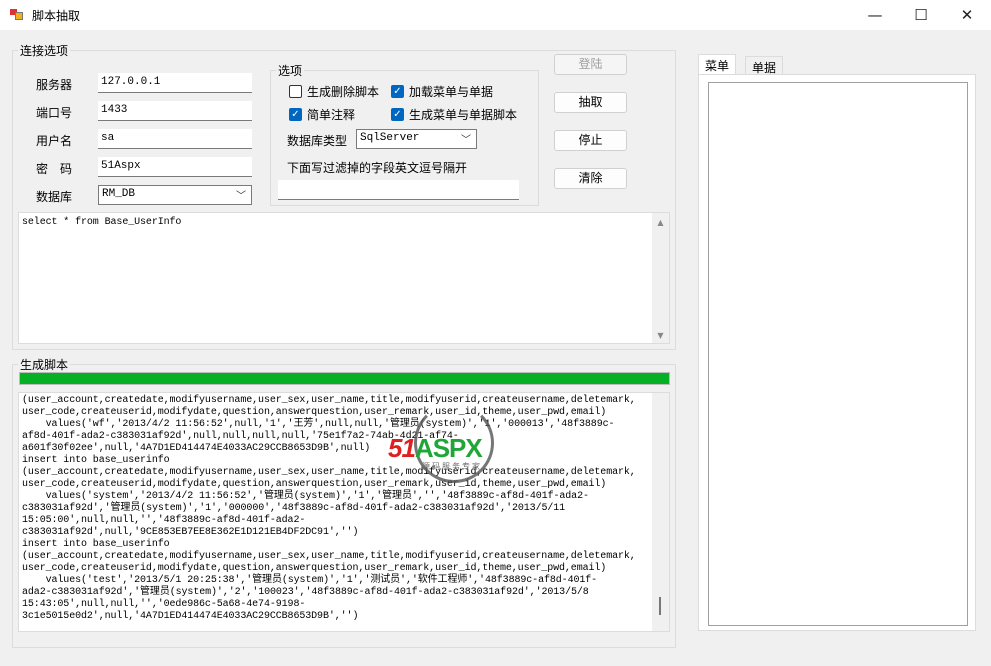 The image size is (991, 666). Describe the element at coordinates (717, 64) in the screenshot. I see `tab-menu: 菜单` at that location.